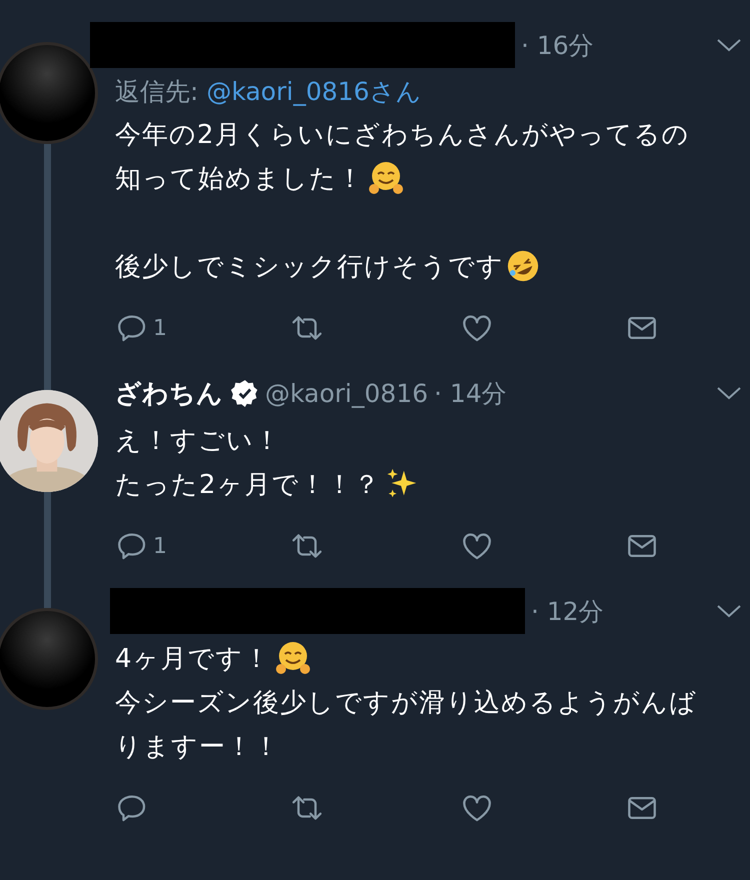 This screenshot has height=880, width=750. Describe the element at coordinates (193, 659) in the screenshot. I see `tweet-text: 4ヶ月です！` at that location.